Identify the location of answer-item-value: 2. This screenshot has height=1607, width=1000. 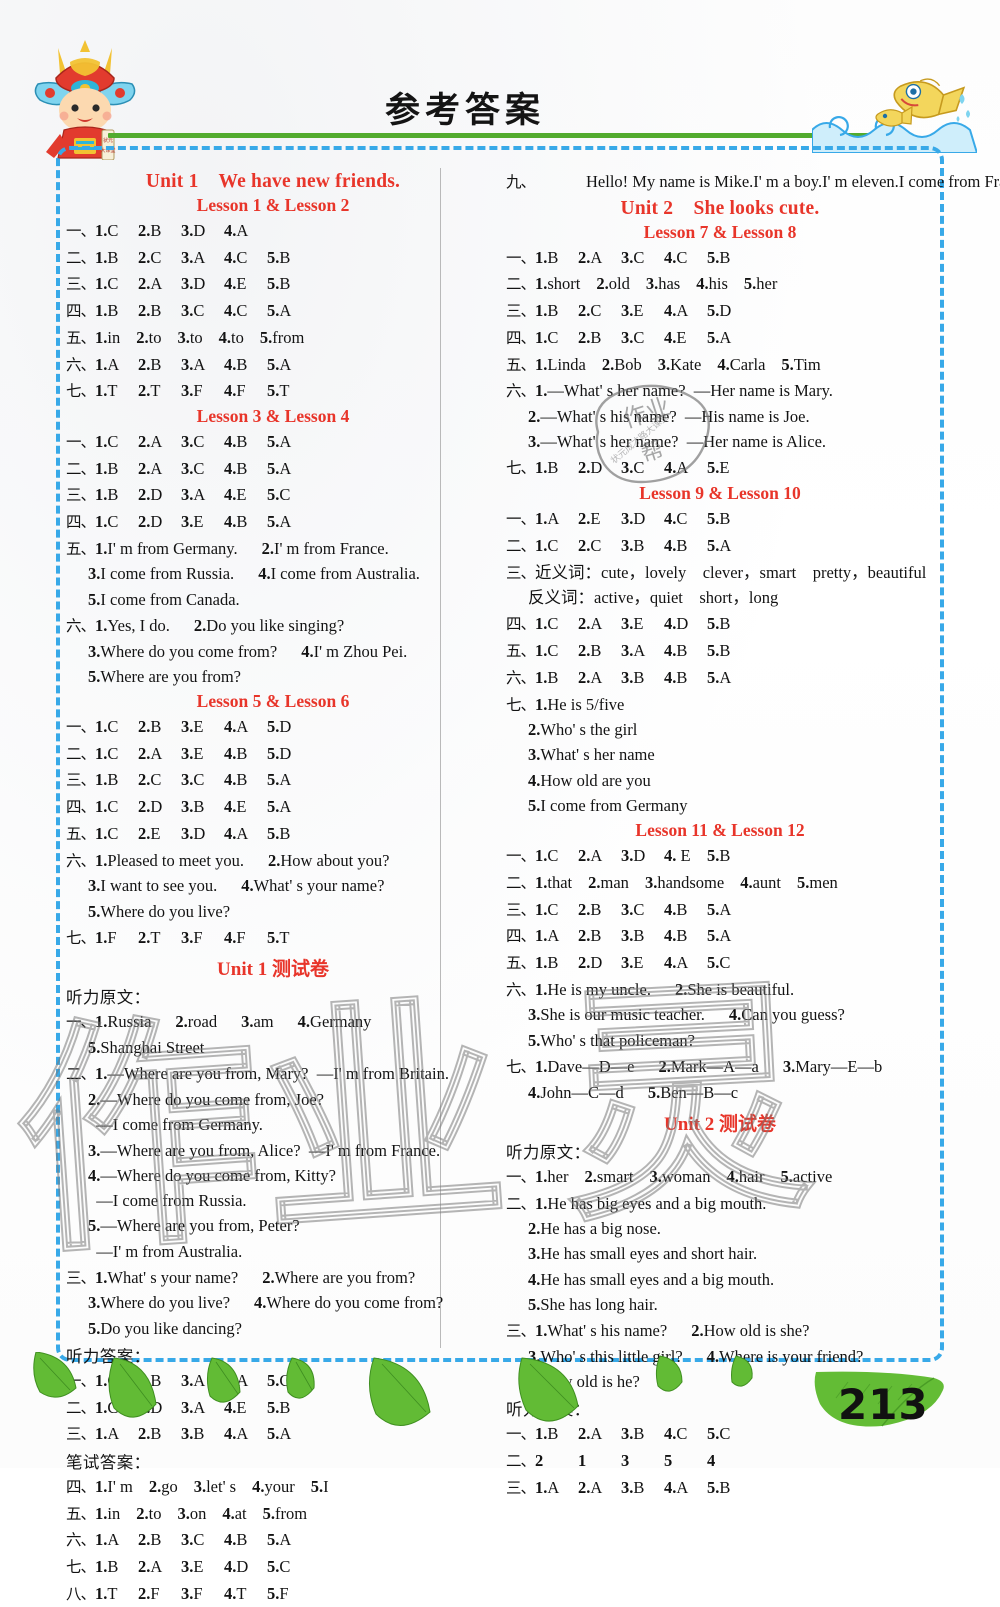
(539, 1461).